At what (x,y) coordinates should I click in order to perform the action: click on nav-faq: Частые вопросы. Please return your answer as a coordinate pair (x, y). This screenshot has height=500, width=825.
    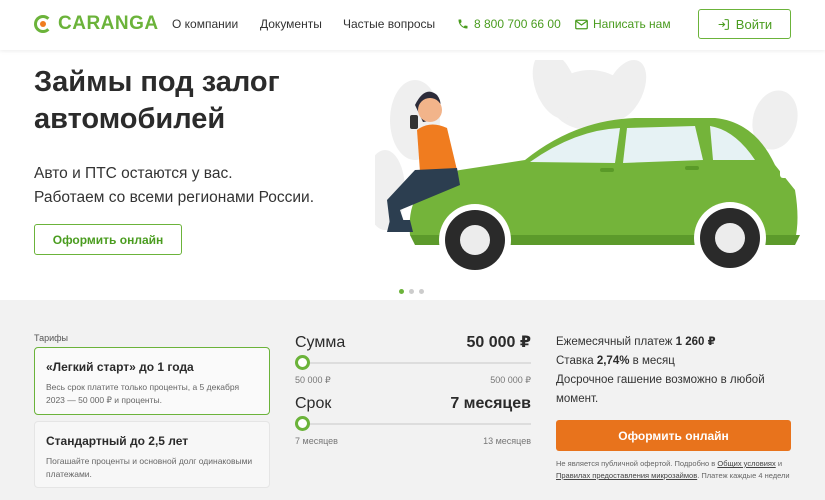
    Looking at the image, I should click on (389, 24).